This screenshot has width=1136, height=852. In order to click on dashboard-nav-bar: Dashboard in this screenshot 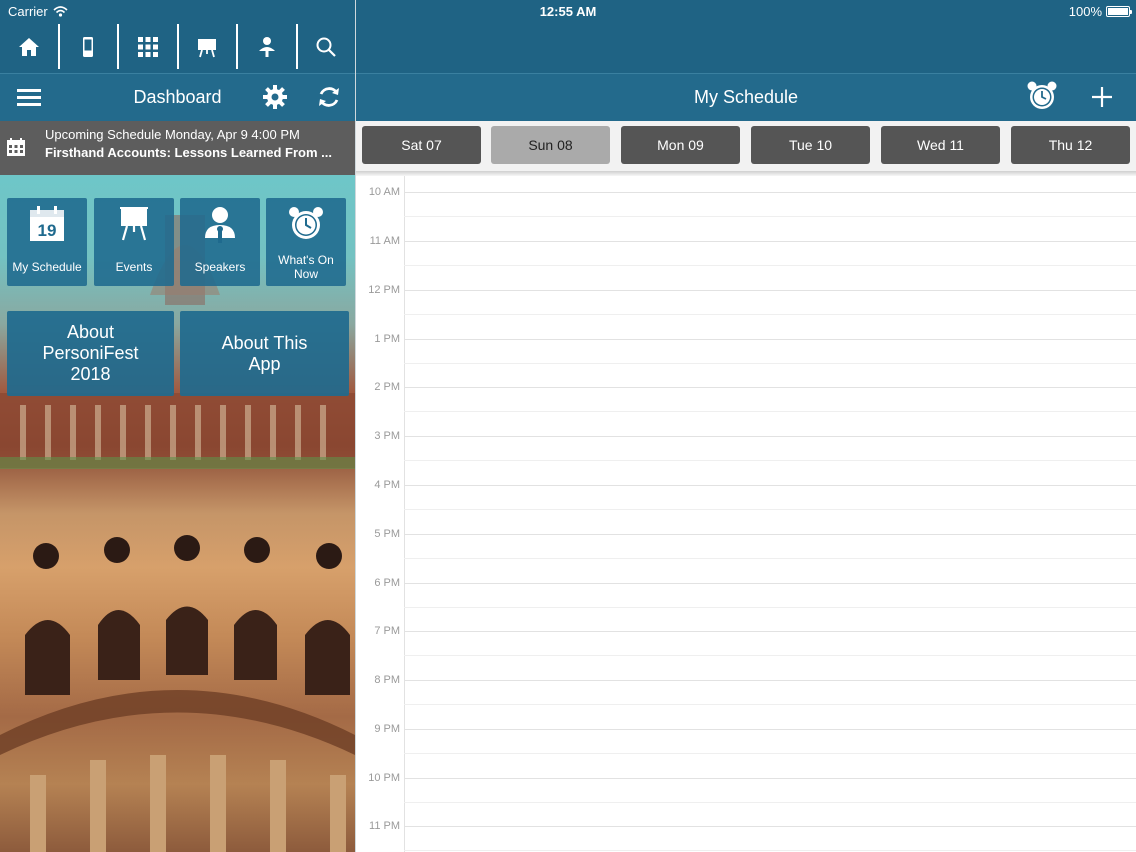, I will do `click(177, 97)`.